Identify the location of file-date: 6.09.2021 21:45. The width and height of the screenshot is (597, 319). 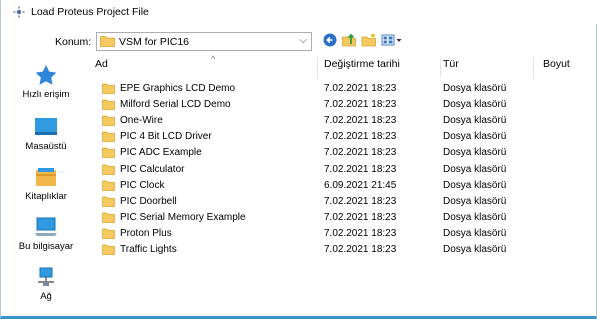
(360, 185).